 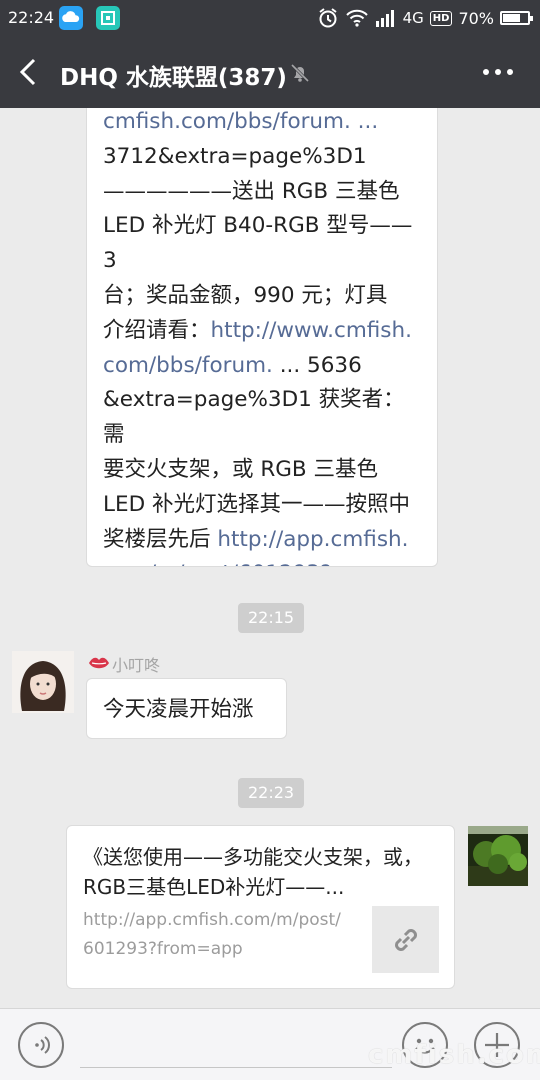 What do you see at coordinates (327, 18) in the screenshot?
I see `alarm-icon` at bounding box center [327, 18].